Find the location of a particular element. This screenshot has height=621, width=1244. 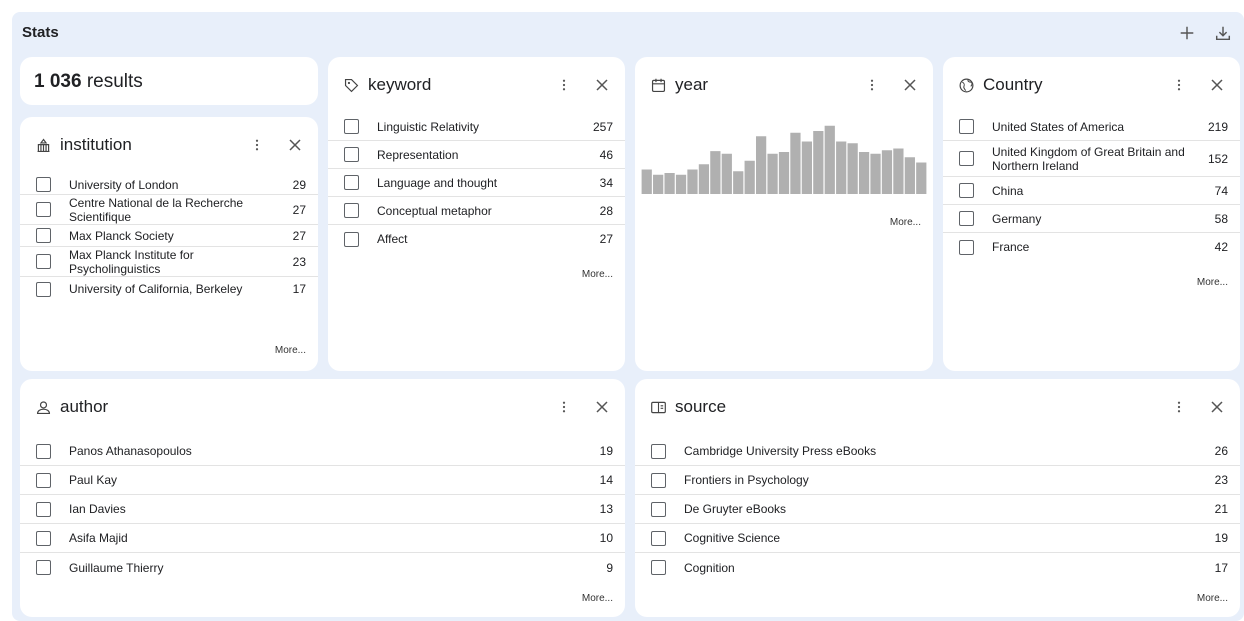

year-histogram is located at coordinates (784, 156).